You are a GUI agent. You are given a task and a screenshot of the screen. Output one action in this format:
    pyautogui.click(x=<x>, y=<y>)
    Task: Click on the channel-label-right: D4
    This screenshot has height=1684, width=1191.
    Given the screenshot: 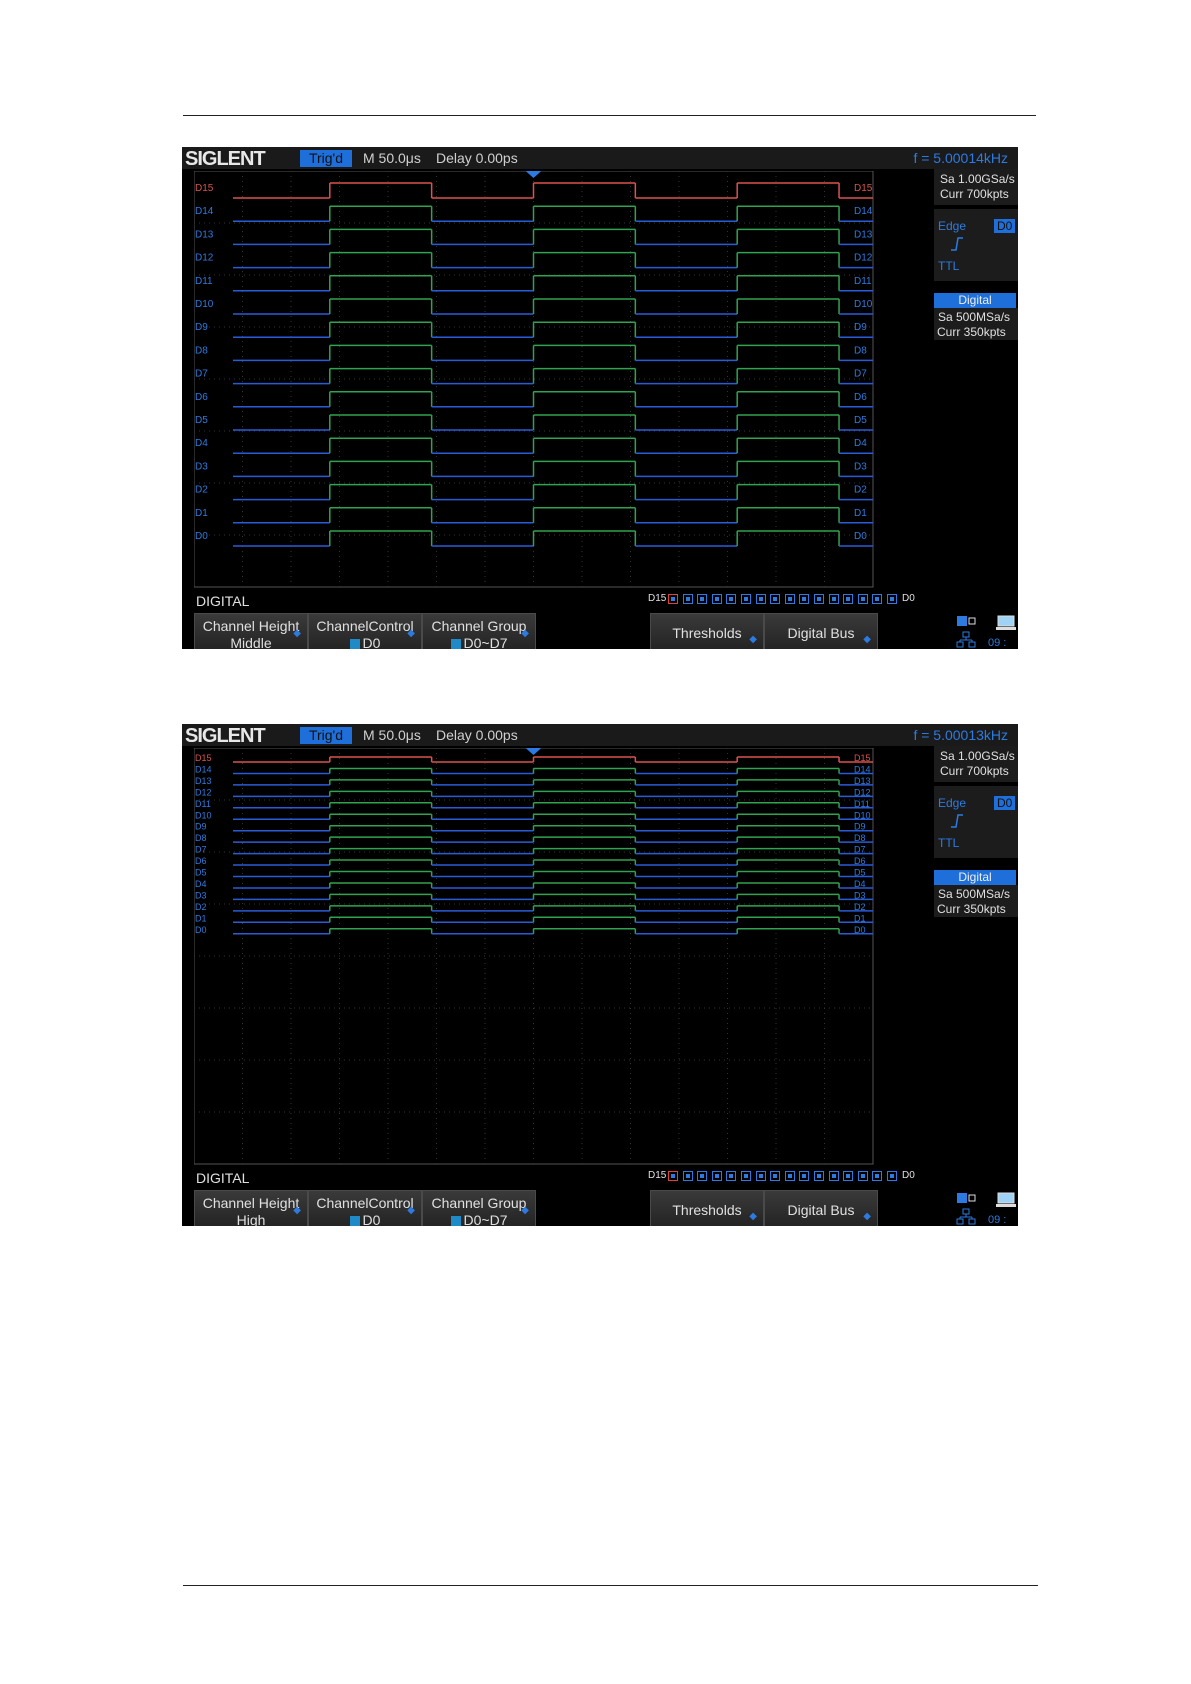 What is the action you would take?
    pyautogui.click(x=860, y=884)
    